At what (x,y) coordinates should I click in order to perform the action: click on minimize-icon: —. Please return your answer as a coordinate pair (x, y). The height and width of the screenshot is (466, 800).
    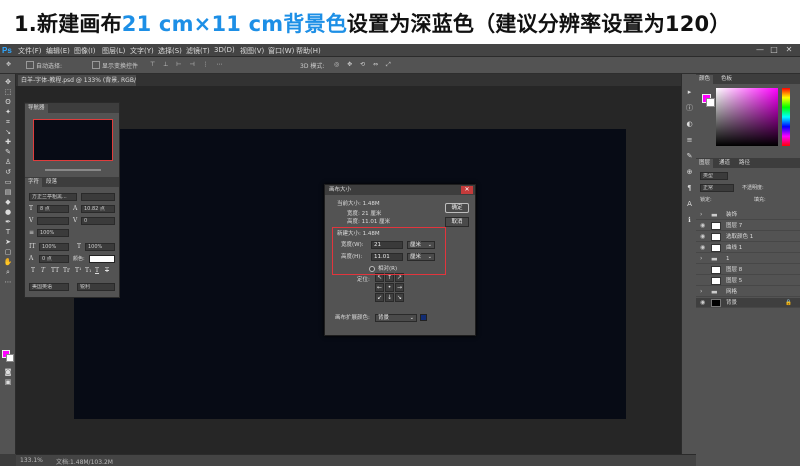
    Looking at the image, I should click on (760, 50).